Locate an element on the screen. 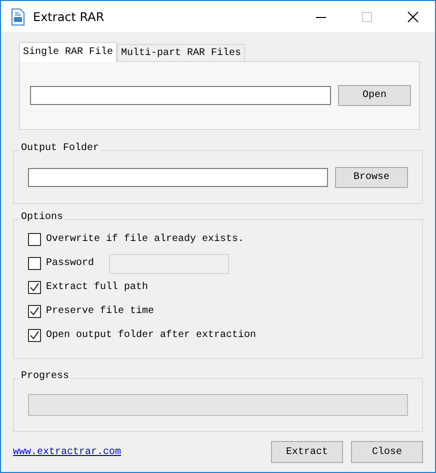 The height and width of the screenshot is (473, 436). folder-path-field is located at coordinates (178, 177).